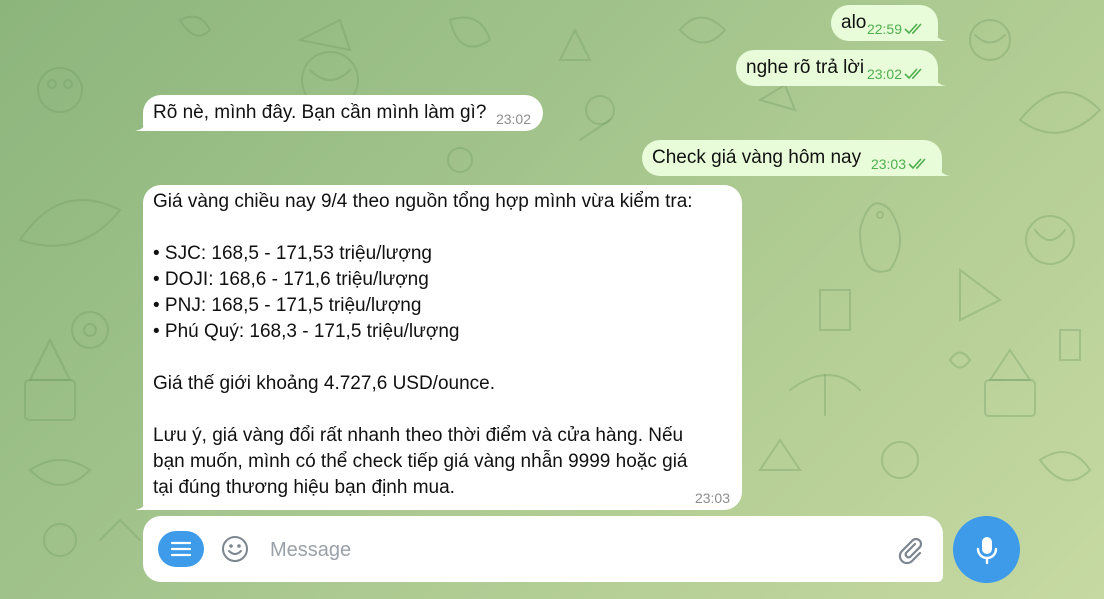  Describe the element at coordinates (292, 253) in the screenshot. I see `price-bullet-sjc: • SJC: 168,5 - 171,53 triệu/lượng` at that location.